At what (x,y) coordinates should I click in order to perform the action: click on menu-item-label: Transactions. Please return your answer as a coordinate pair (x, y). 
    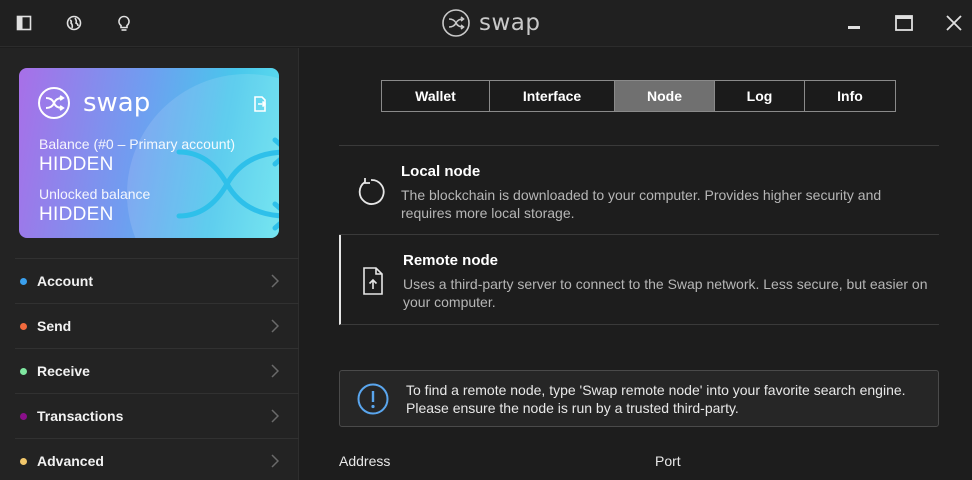
    Looking at the image, I should click on (80, 416).